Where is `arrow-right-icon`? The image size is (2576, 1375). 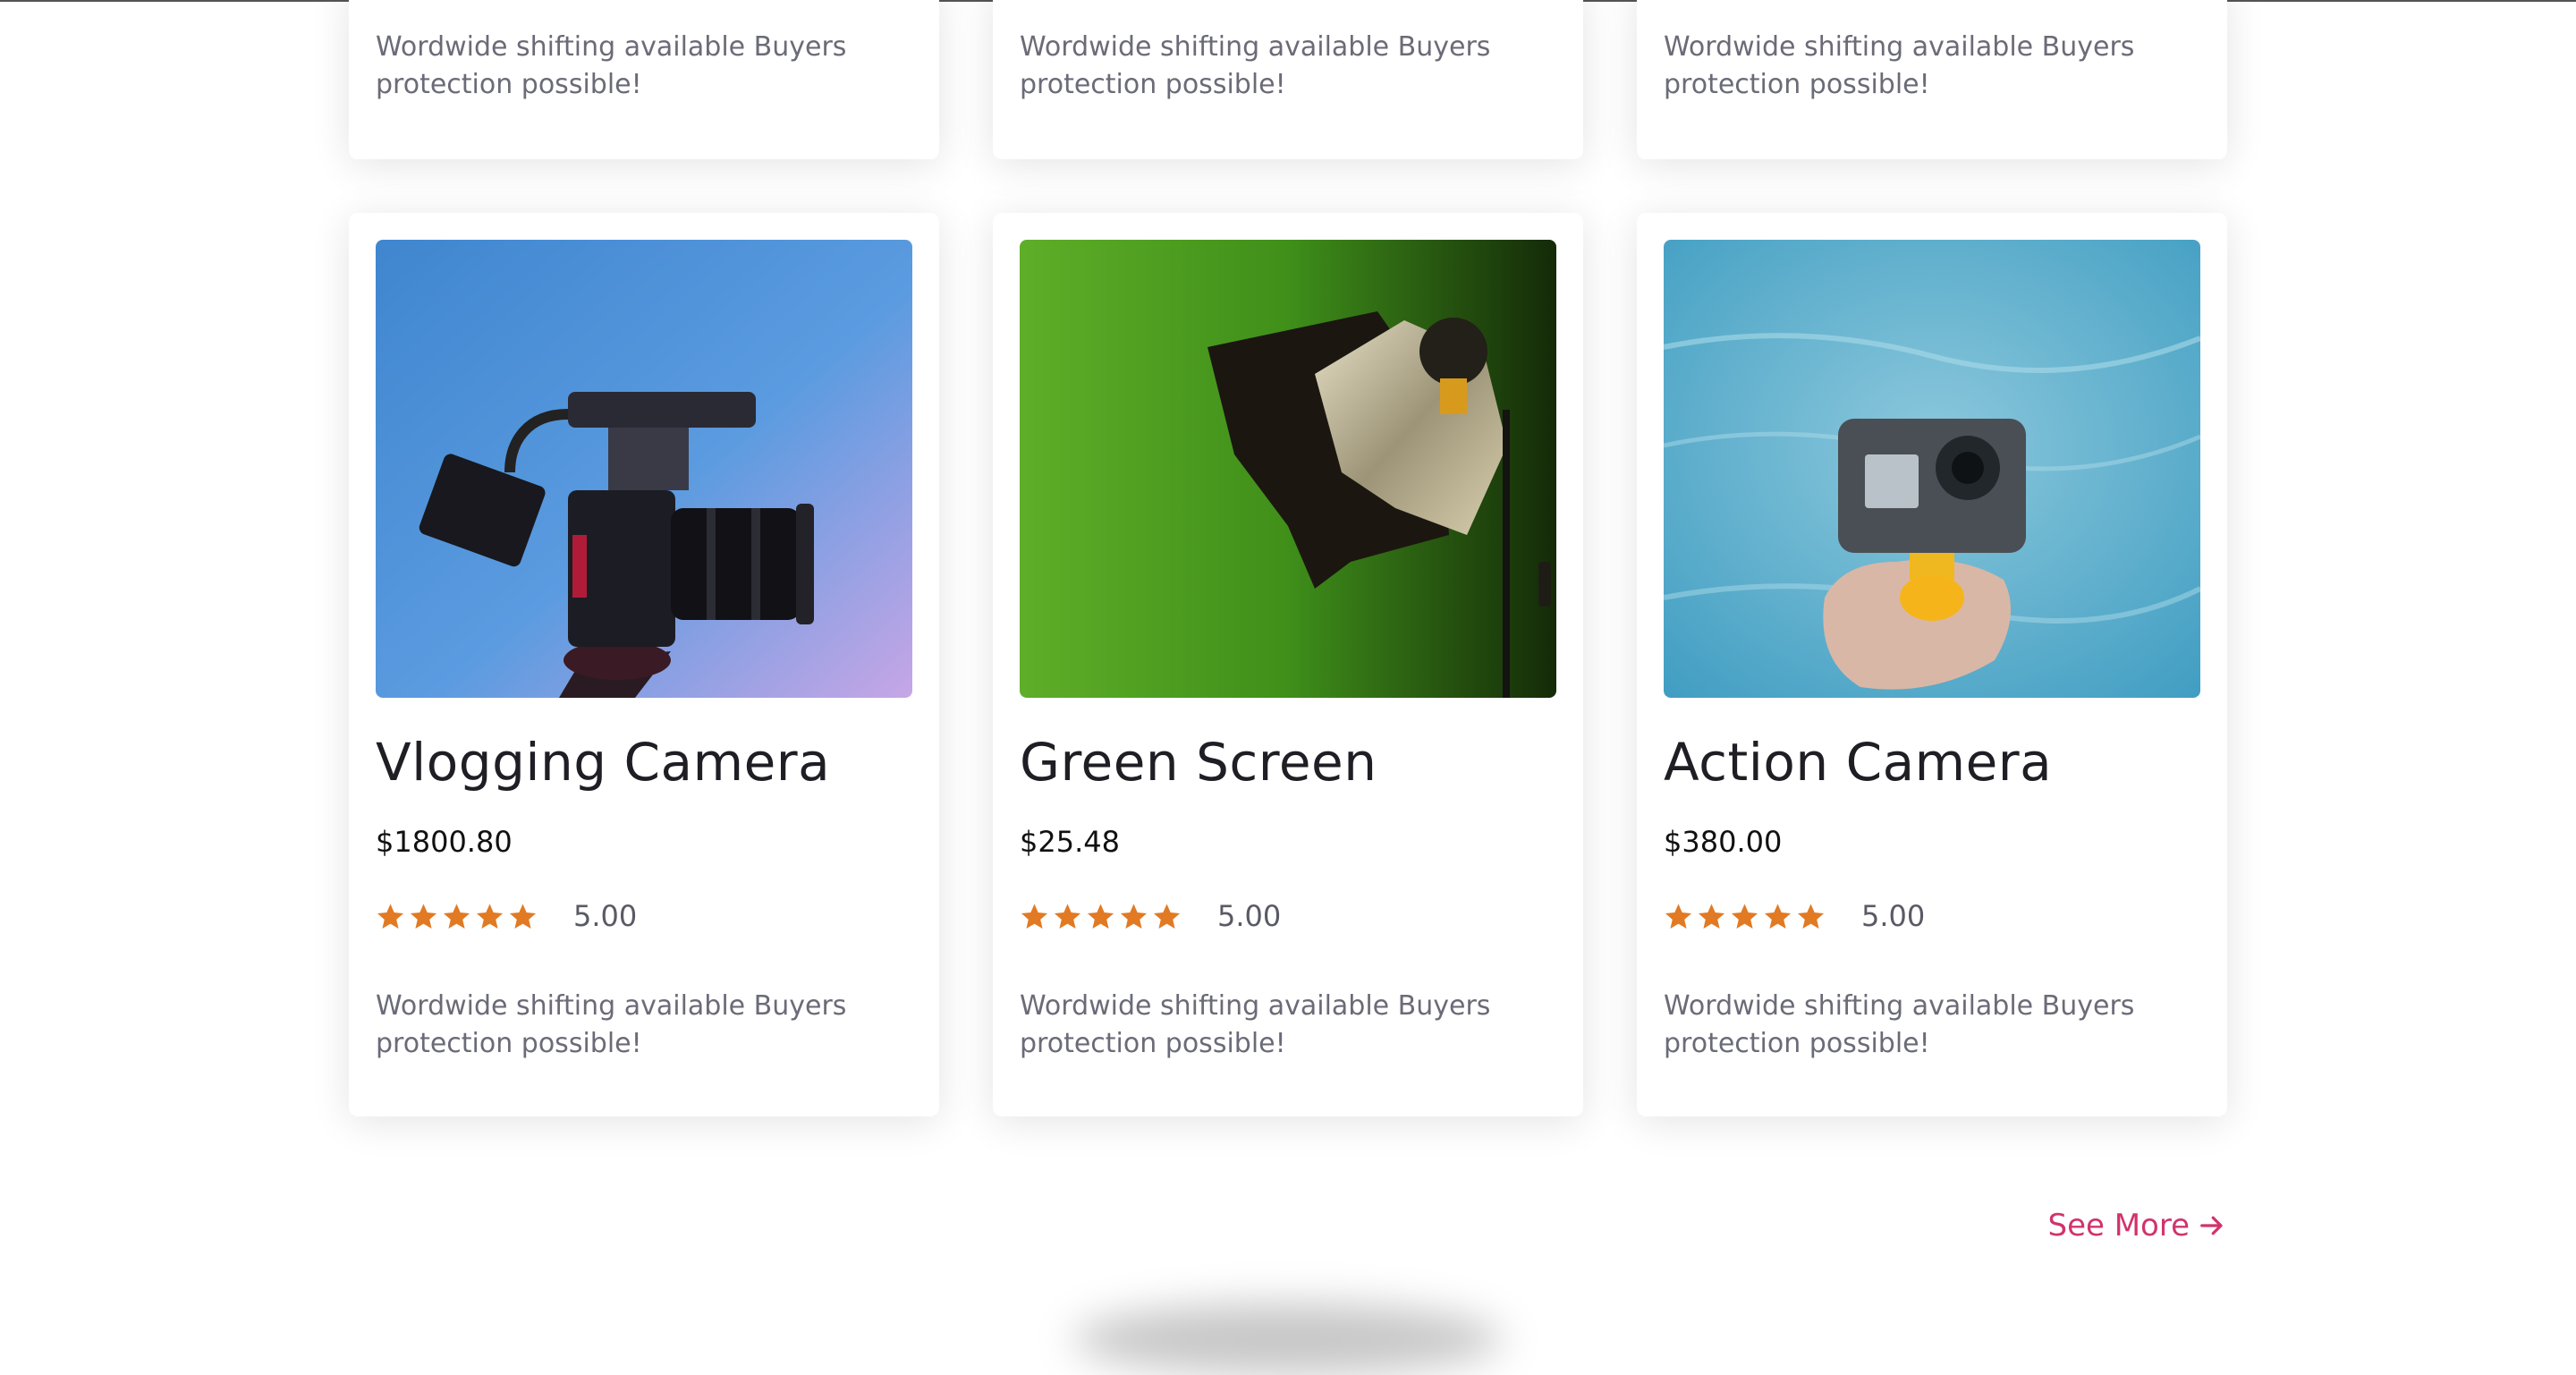 arrow-right-icon is located at coordinates (2211, 1225).